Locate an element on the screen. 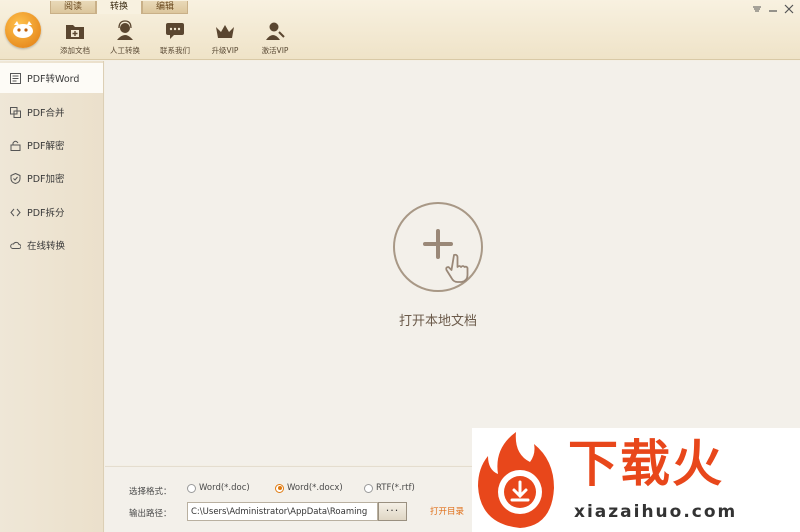 The height and width of the screenshot is (532, 800). top-tabs: 阅读 转换 编辑 is located at coordinates (119, 8).